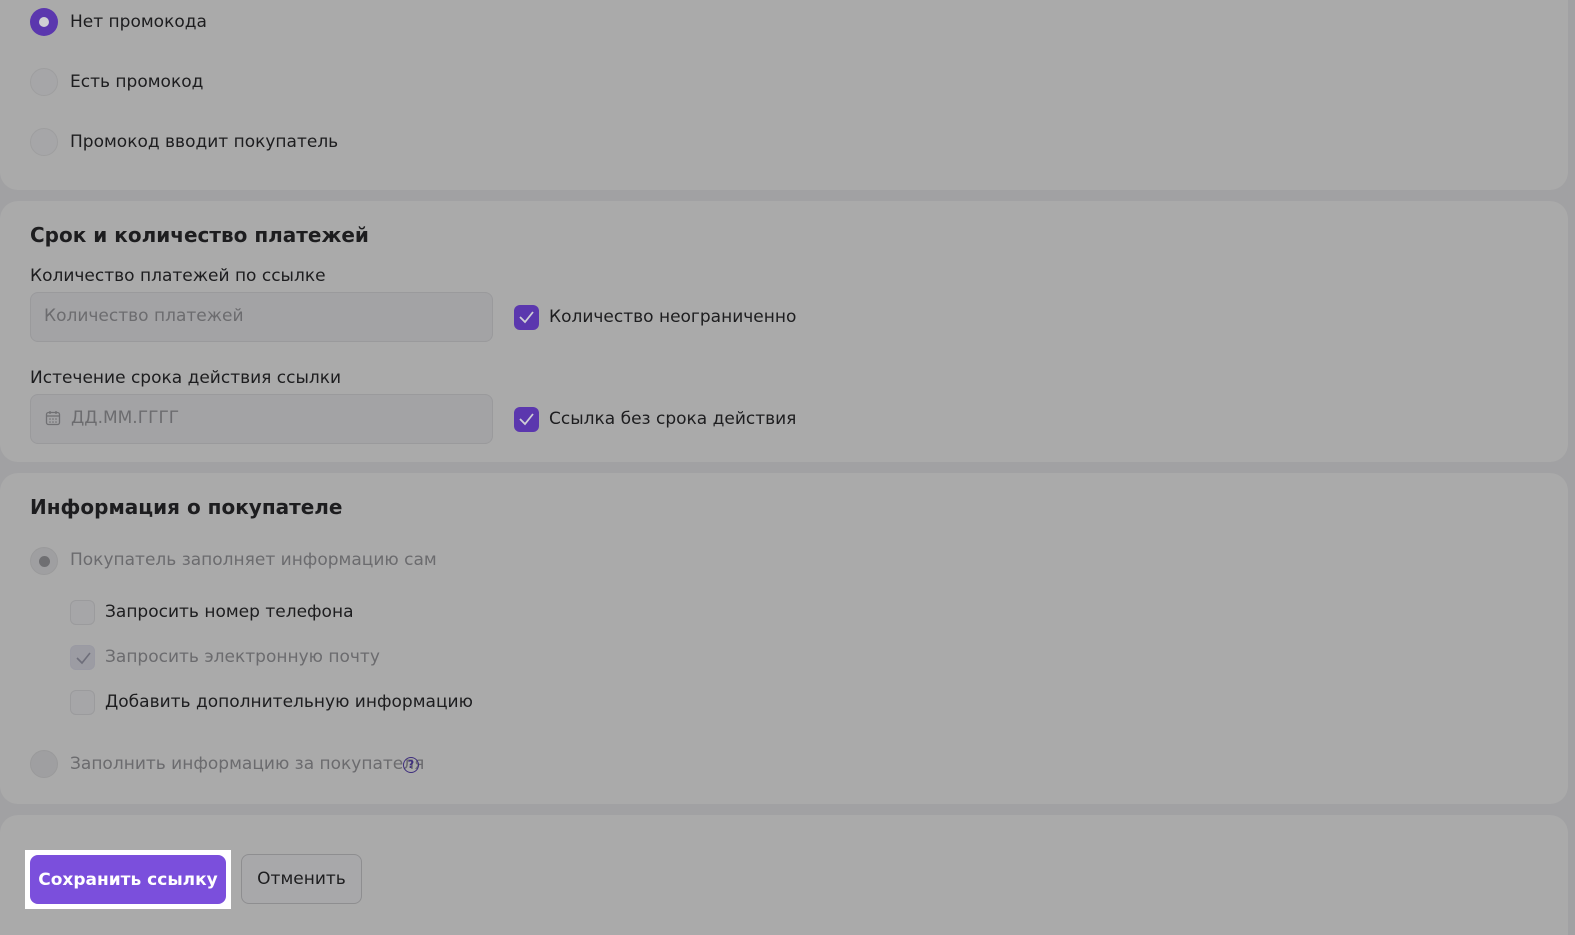 Image resolution: width=1575 pixels, height=935 pixels. I want to click on expiry-date-input: ДД.ММ.ГГГГ, so click(261, 419).